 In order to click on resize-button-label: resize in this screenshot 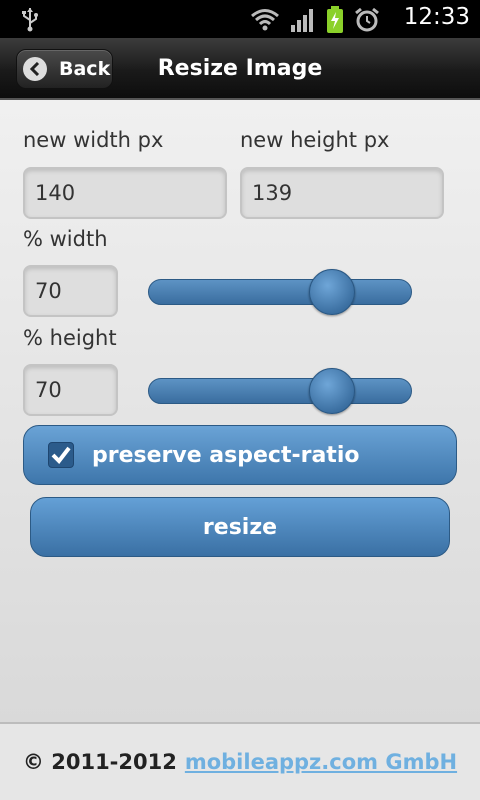, I will do `click(240, 527)`.